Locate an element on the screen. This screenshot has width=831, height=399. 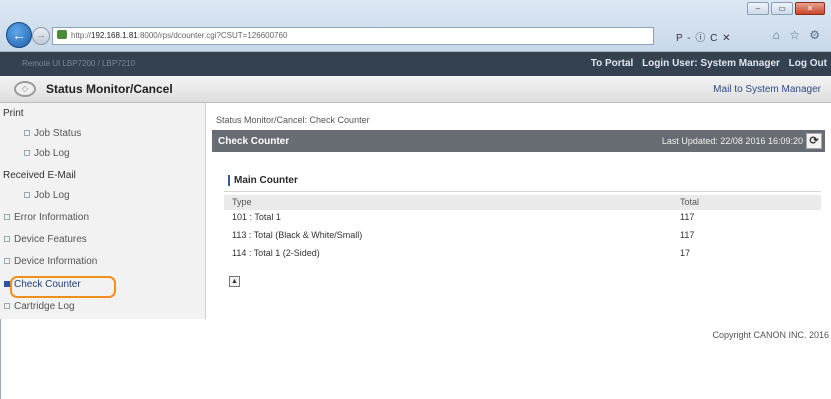
site-favicon-icon is located at coordinates (62, 34).